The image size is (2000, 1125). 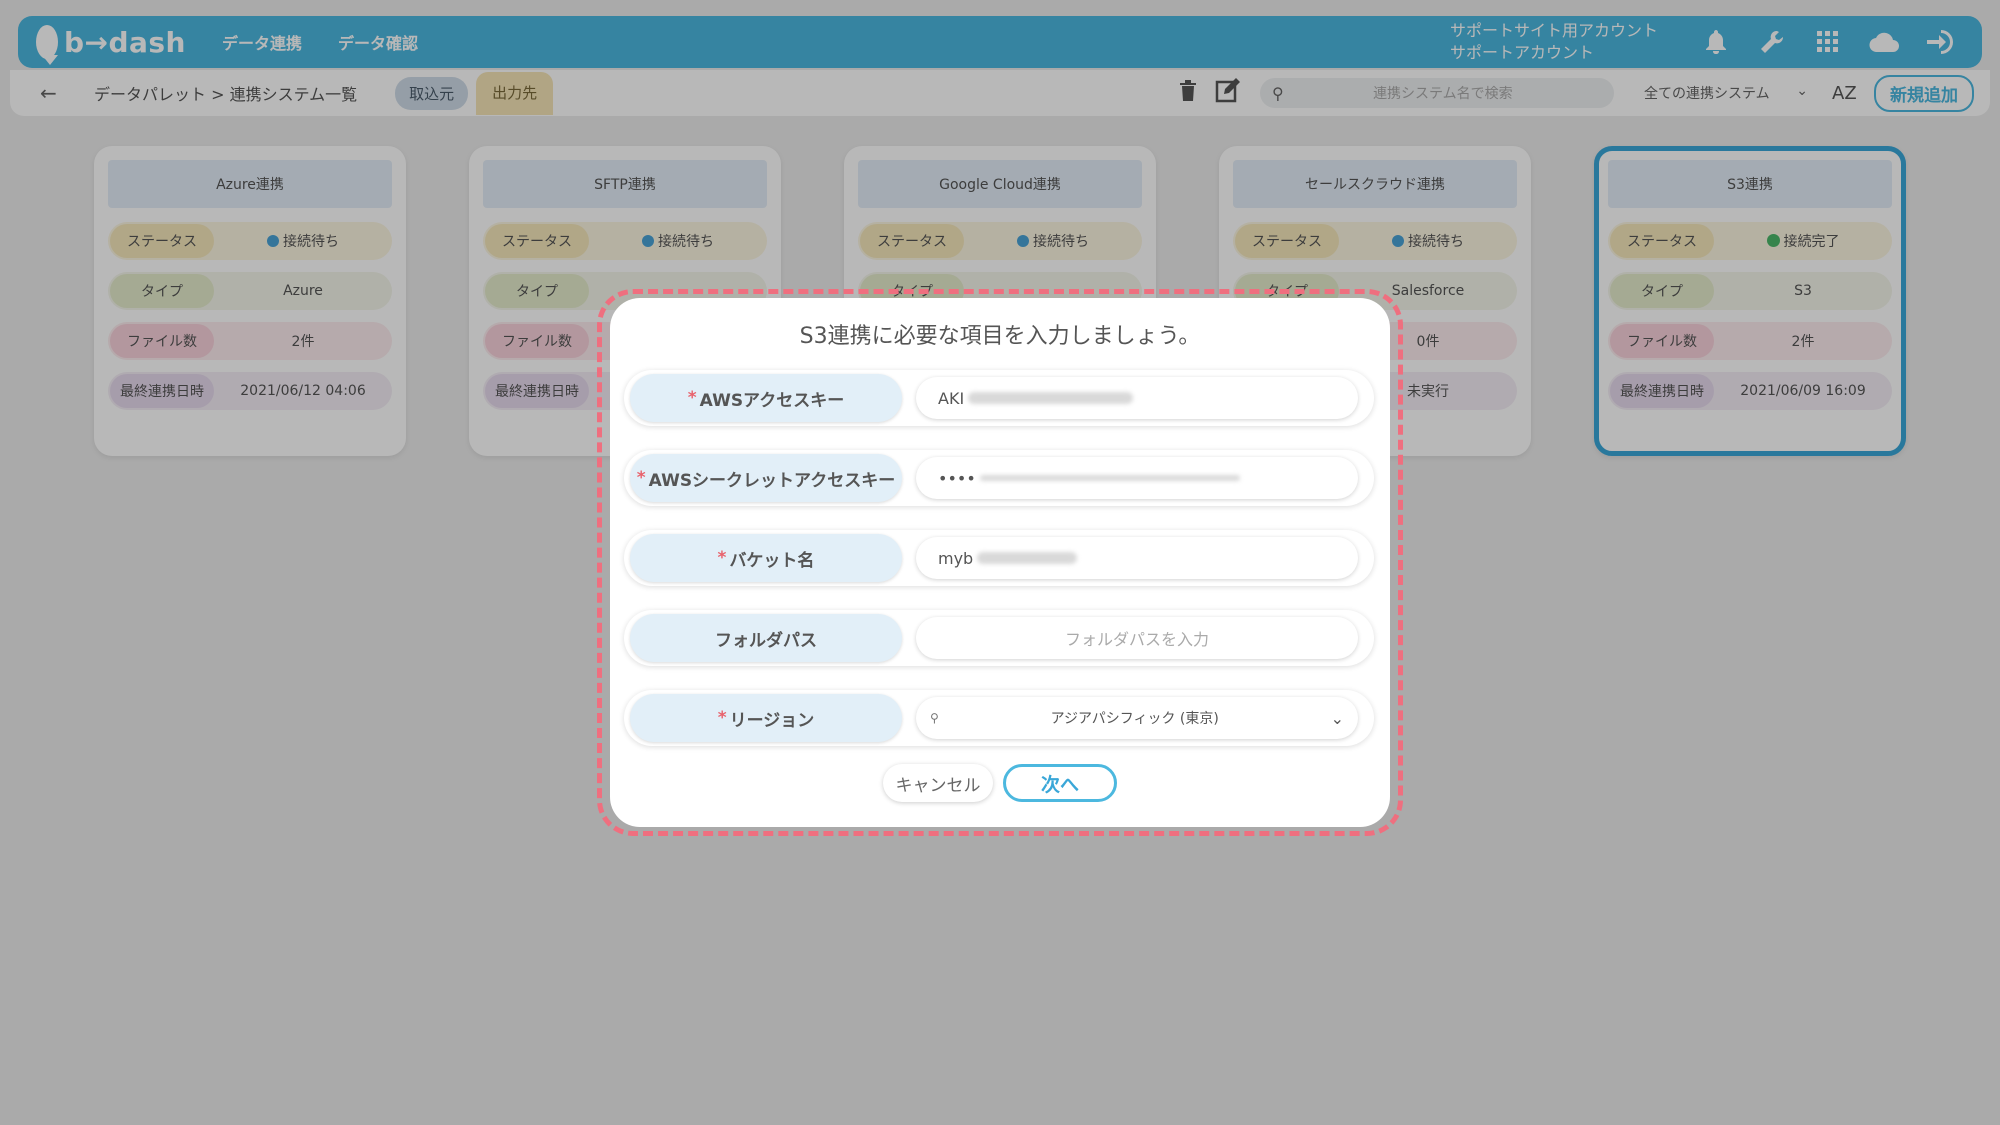 What do you see at coordinates (1137, 638) in the screenshot?
I see `folder-path-input: フォルダパスを入力` at bounding box center [1137, 638].